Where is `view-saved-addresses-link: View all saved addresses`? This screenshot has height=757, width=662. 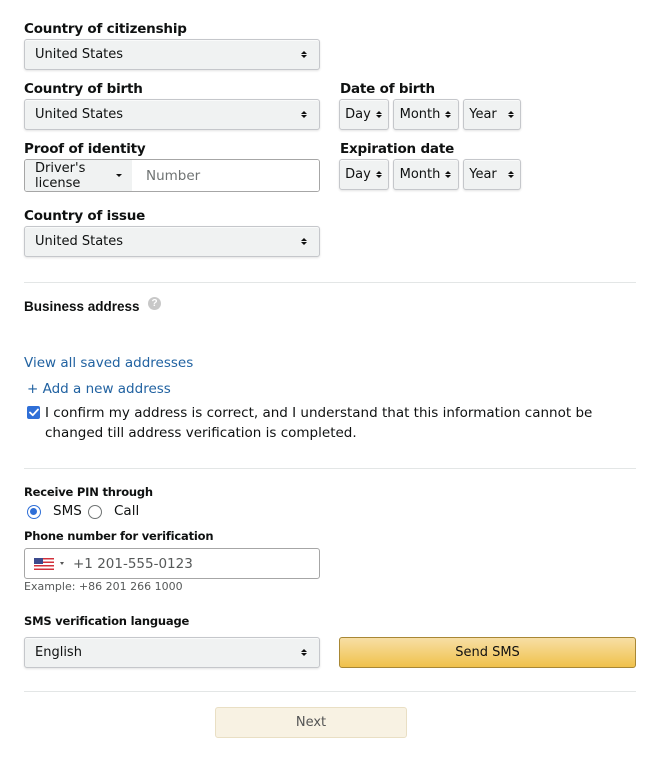 view-saved-addresses-link: View all saved addresses is located at coordinates (108, 363).